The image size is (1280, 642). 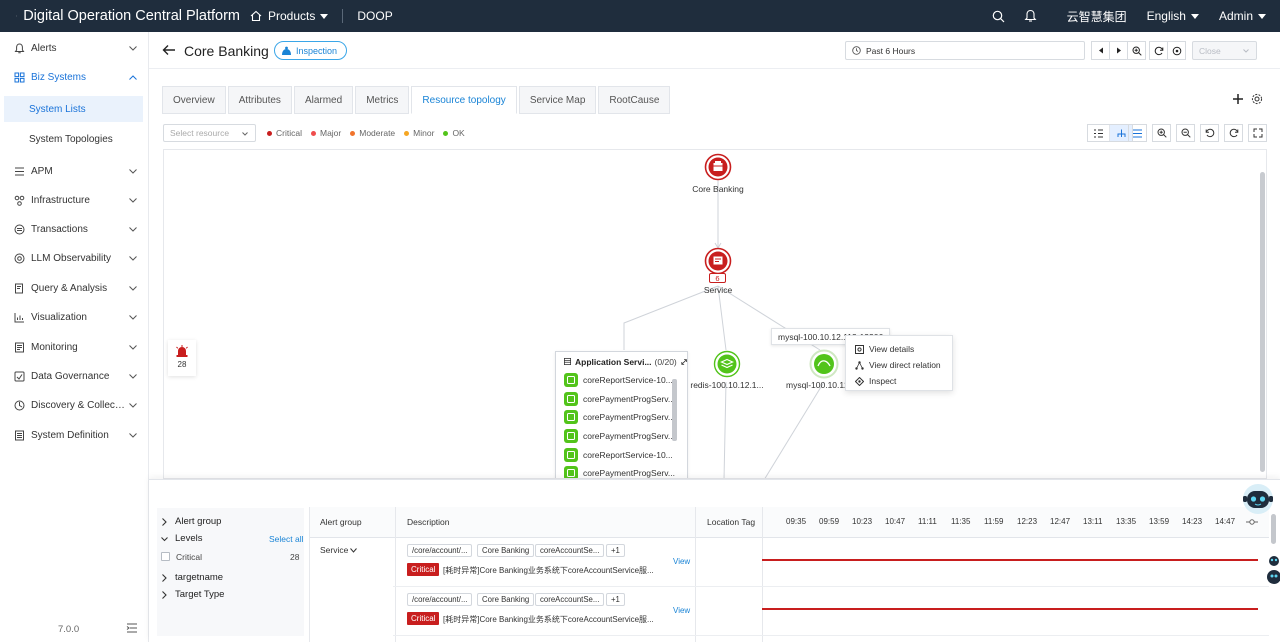 I want to click on brand: Digital Operation Central Platform, so click(x=120, y=16).